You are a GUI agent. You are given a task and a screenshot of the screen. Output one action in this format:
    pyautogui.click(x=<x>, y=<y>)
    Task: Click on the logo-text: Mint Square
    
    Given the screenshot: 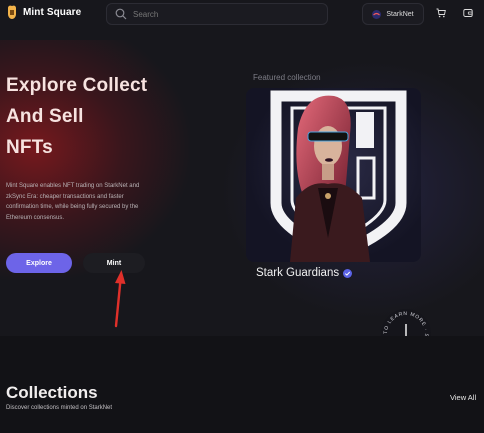 What is the action you would take?
    pyautogui.click(x=52, y=12)
    